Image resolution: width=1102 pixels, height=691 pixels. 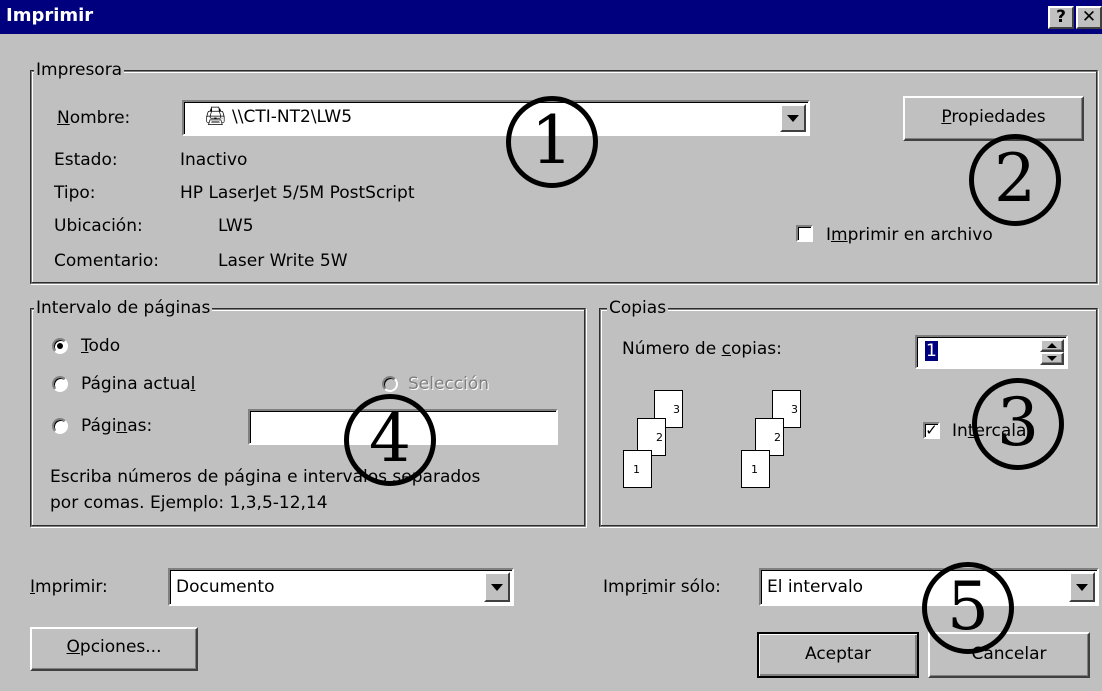 I want to click on selection-radio, so click(x=390, y=384).